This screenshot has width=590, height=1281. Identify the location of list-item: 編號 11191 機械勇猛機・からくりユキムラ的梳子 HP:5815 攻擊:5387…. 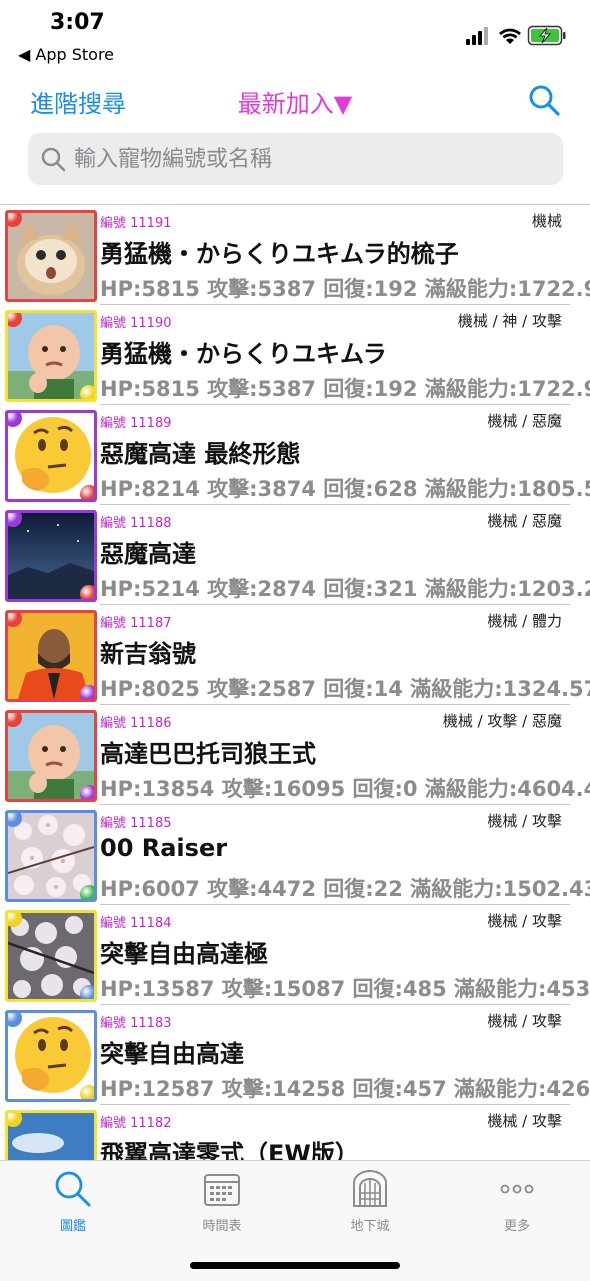
(295, 255).